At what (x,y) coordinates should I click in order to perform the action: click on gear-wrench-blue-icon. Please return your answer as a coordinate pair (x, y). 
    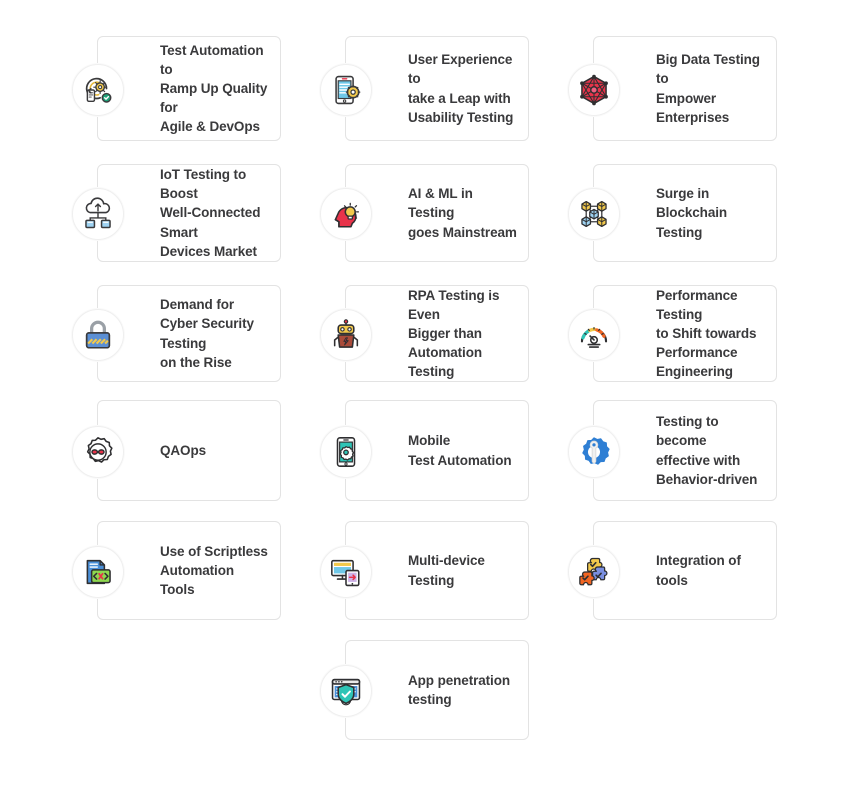
    Looking at the image, I should click on (594, 451).